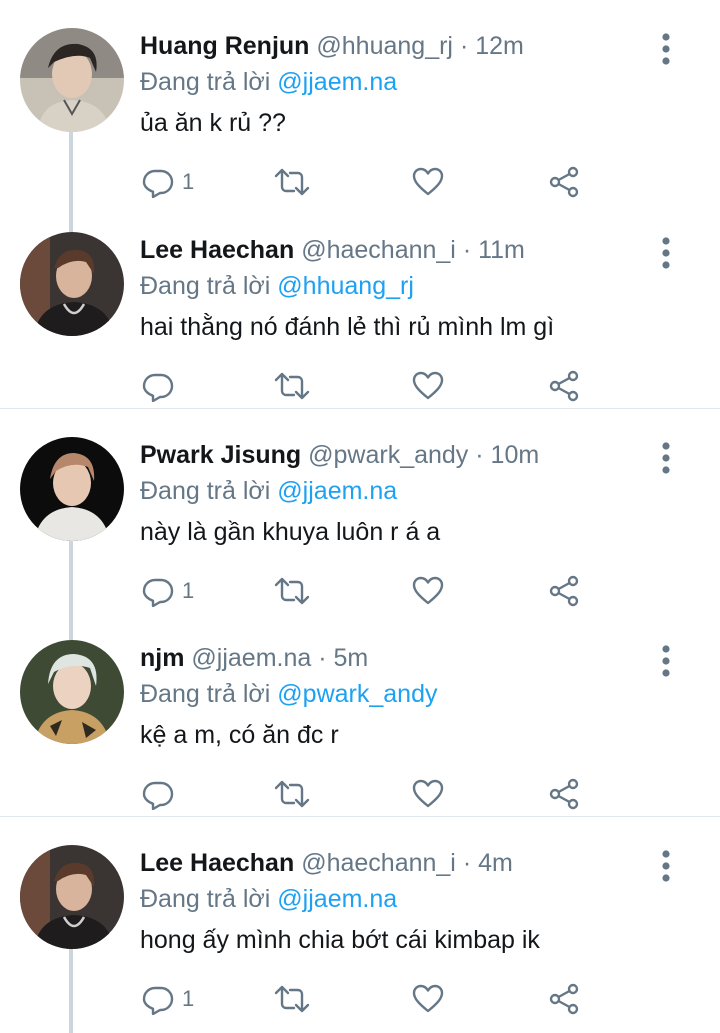 The height and width of the screenshot is (1033, 720). I want to click on timestamp: 12m, so click(499, 46).